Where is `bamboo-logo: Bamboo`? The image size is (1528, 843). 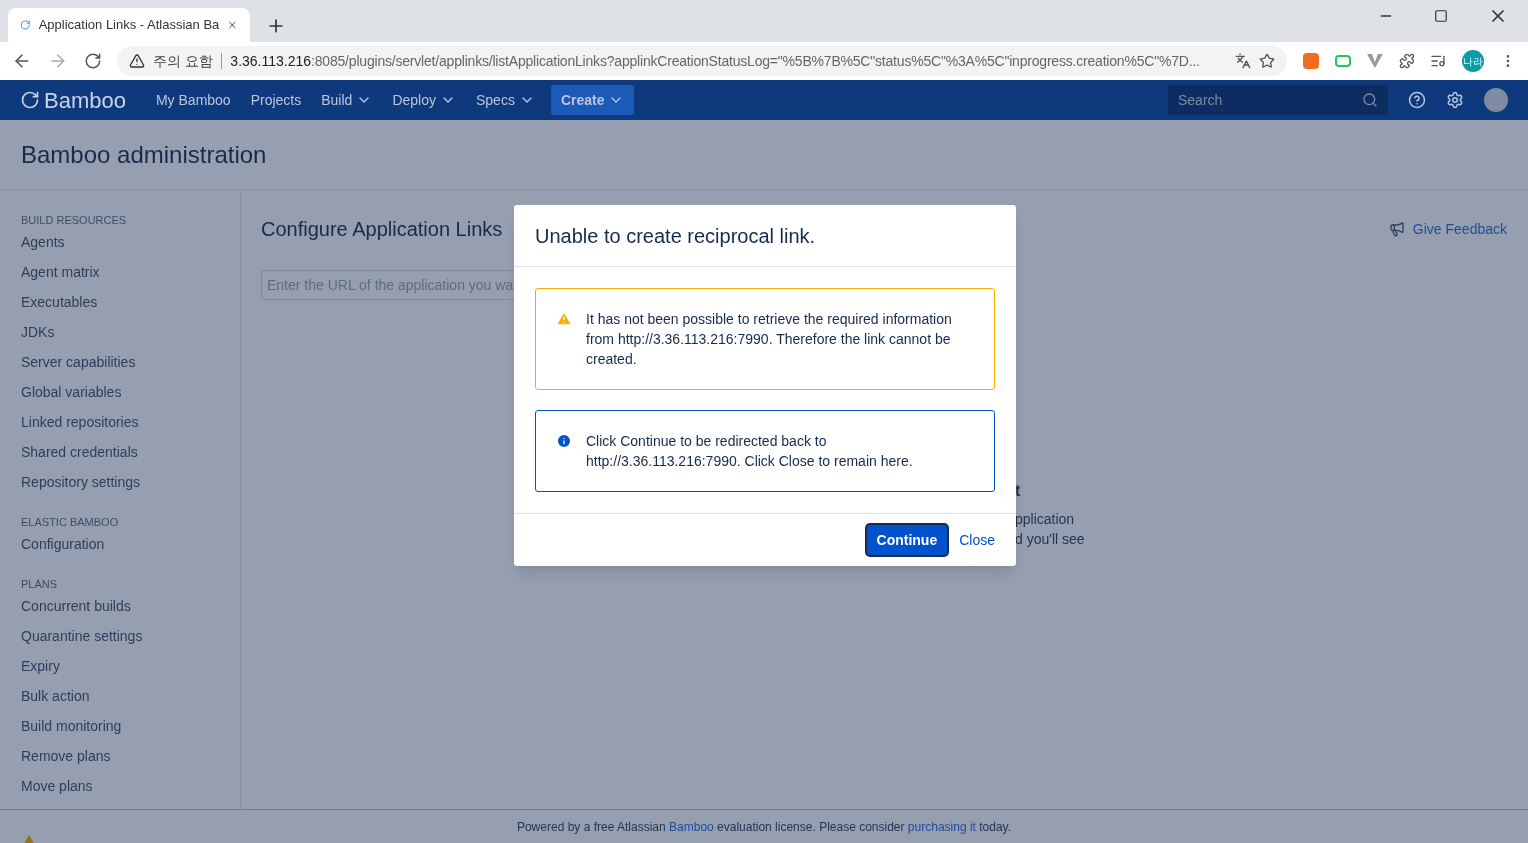 bamboo-logo: Bamboo is located at coordinates (73, 100).